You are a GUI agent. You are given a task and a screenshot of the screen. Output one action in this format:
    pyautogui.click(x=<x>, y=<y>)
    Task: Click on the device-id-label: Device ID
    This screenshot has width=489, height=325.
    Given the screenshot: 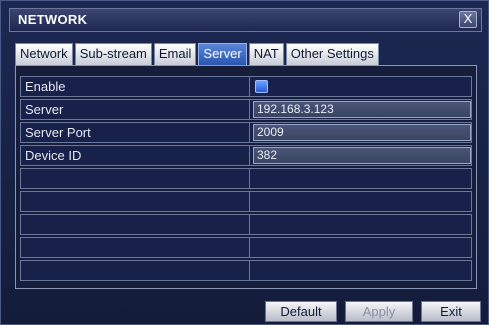 What is the action you would take?
    pyautogui.click(x=53, y=155)
    